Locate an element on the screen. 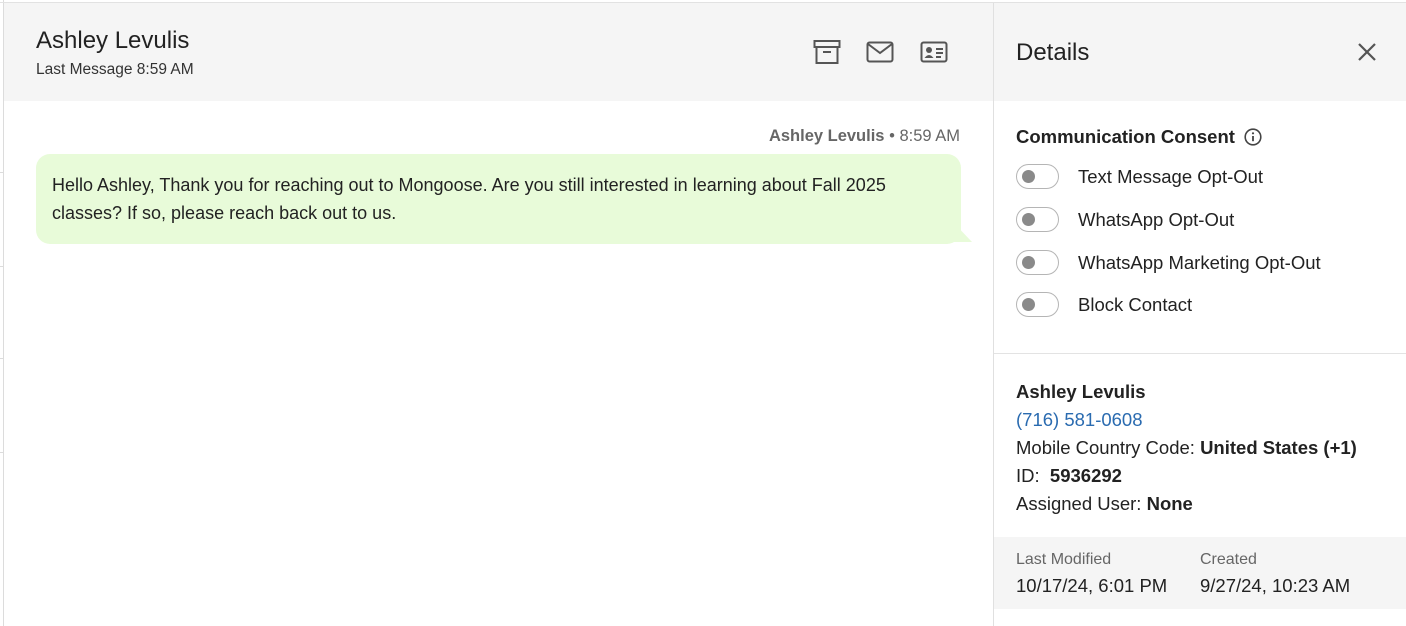 The width and height of the screenshot is (1406, 626). id-value: 5936292 is located at coordinates (1085, 475).